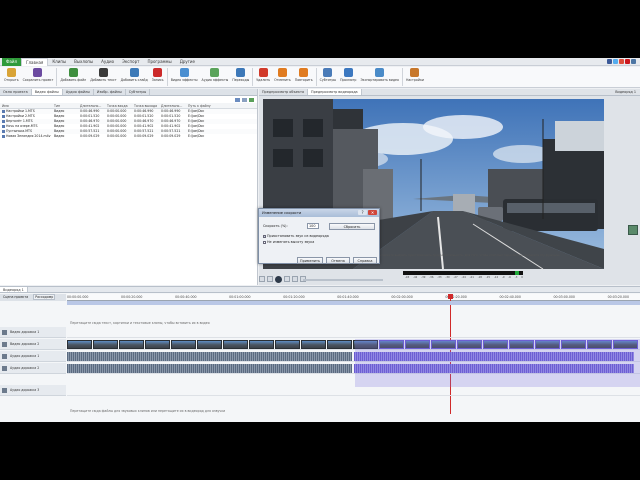 This screenshot has width=640, height=480. I want to click on tab-sequence-1: Видеоряд 1, so click(14, 289).